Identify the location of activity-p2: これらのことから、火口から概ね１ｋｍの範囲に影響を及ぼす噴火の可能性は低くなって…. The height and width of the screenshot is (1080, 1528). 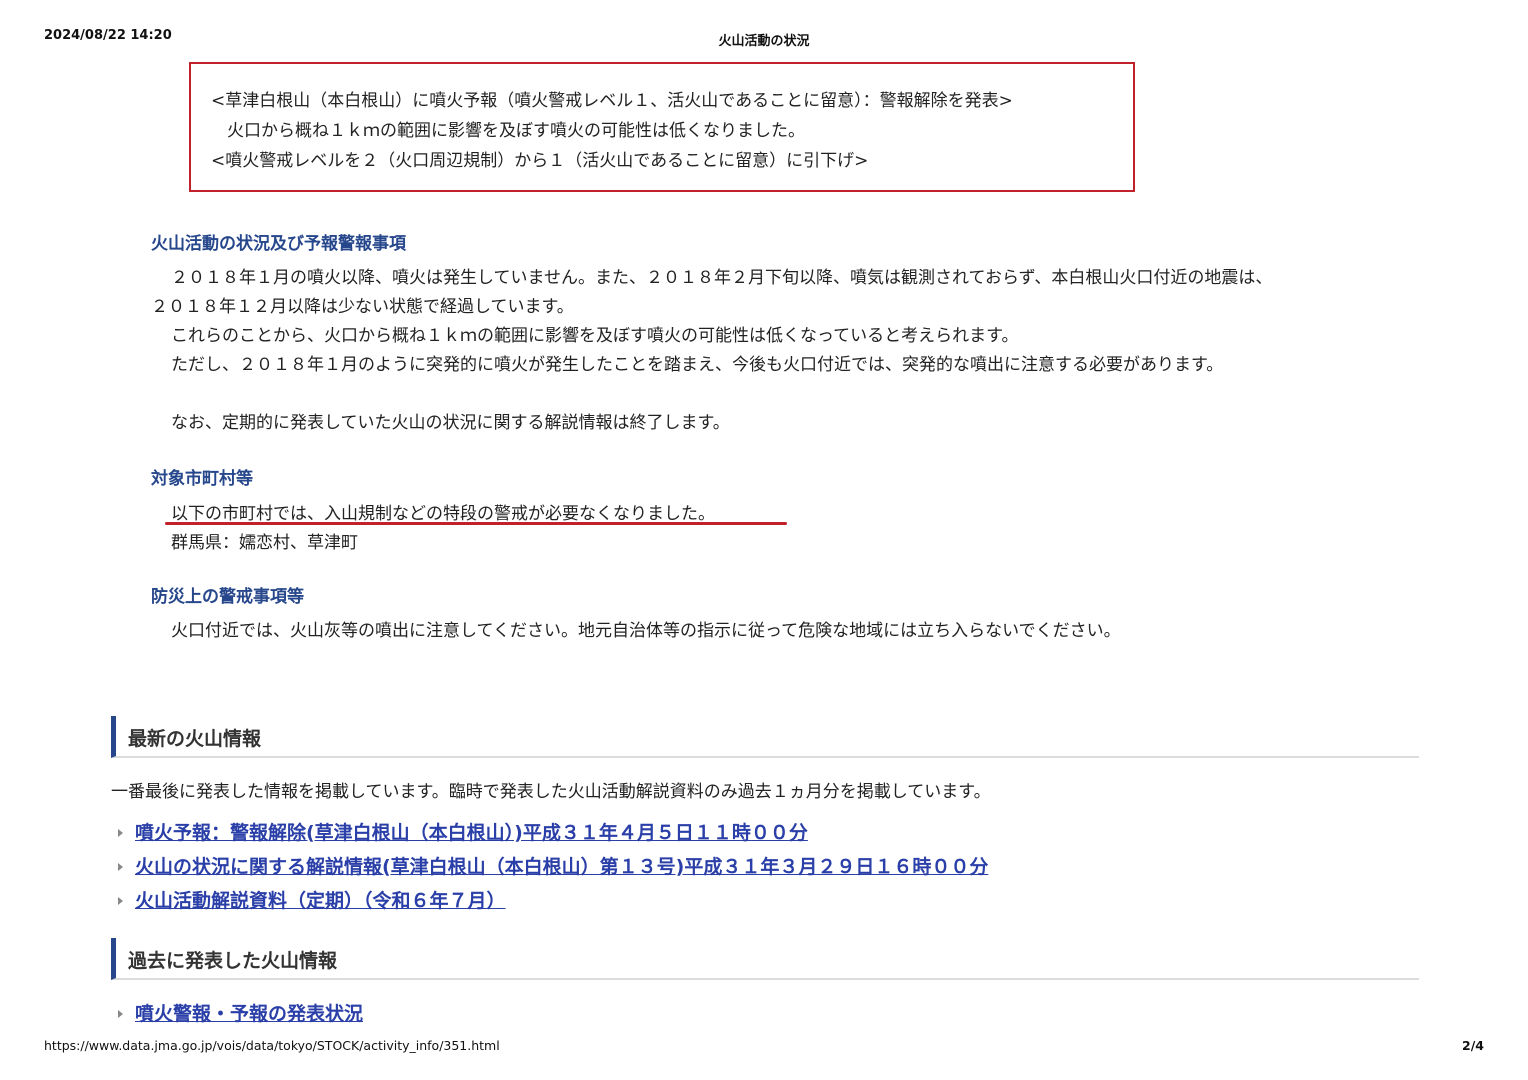
(595, 336).